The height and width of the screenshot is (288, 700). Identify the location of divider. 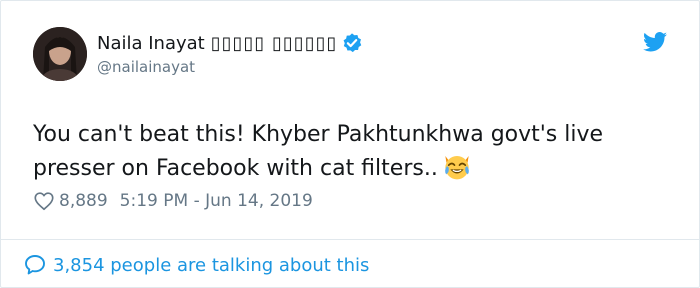
(350, 239).